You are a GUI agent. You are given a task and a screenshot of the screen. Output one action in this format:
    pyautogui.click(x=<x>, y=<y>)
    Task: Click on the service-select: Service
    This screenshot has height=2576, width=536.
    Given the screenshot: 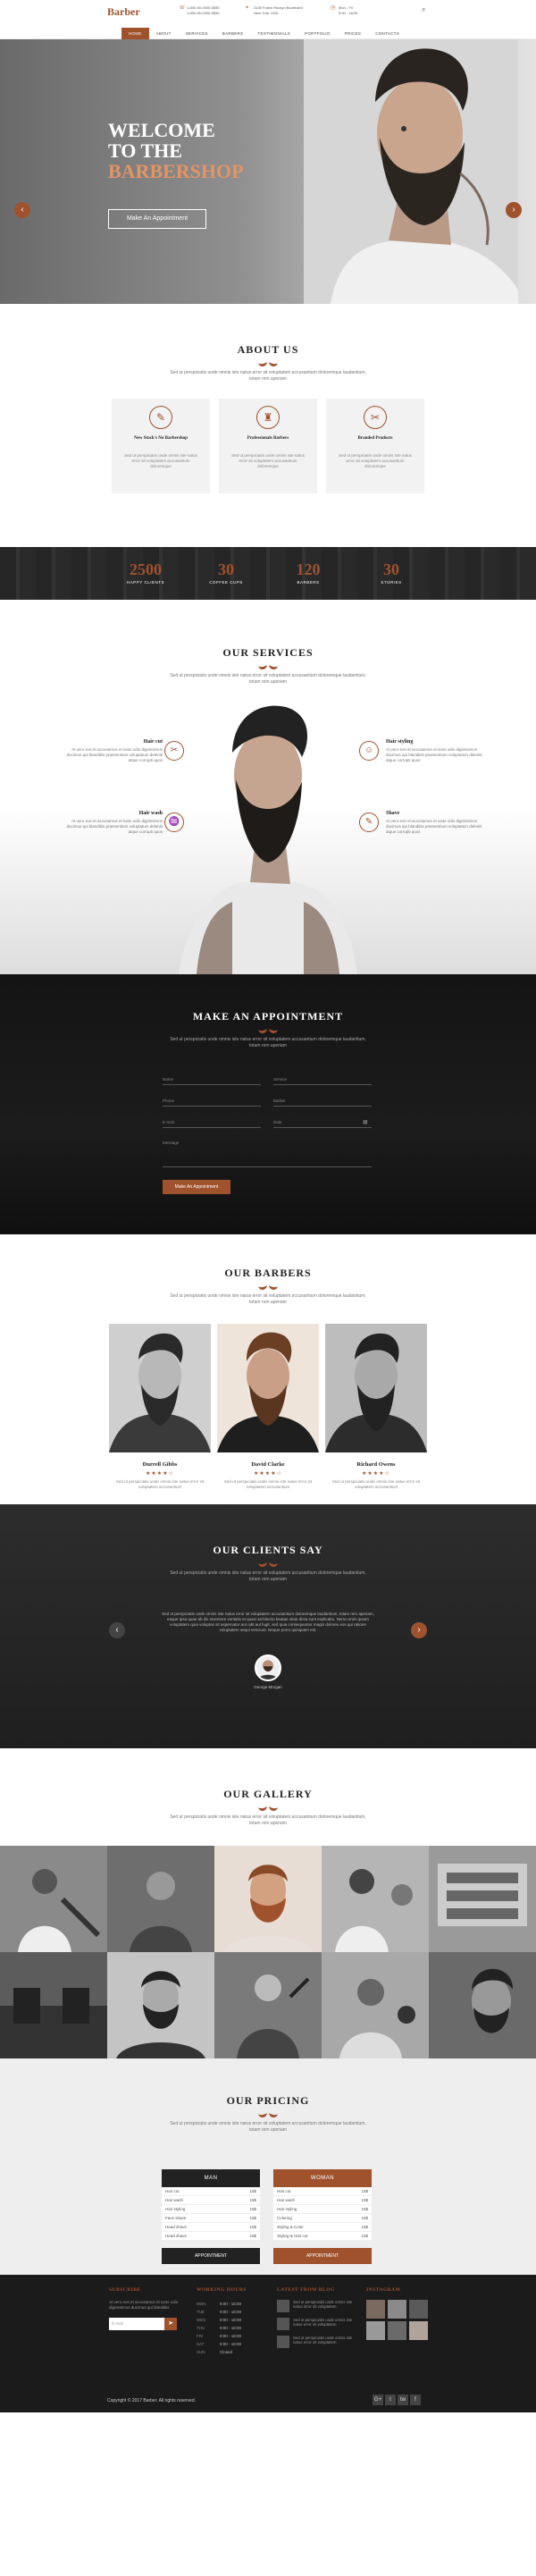 What is the action you would take?
    pyautogui.click(x=322, y=1080)
    